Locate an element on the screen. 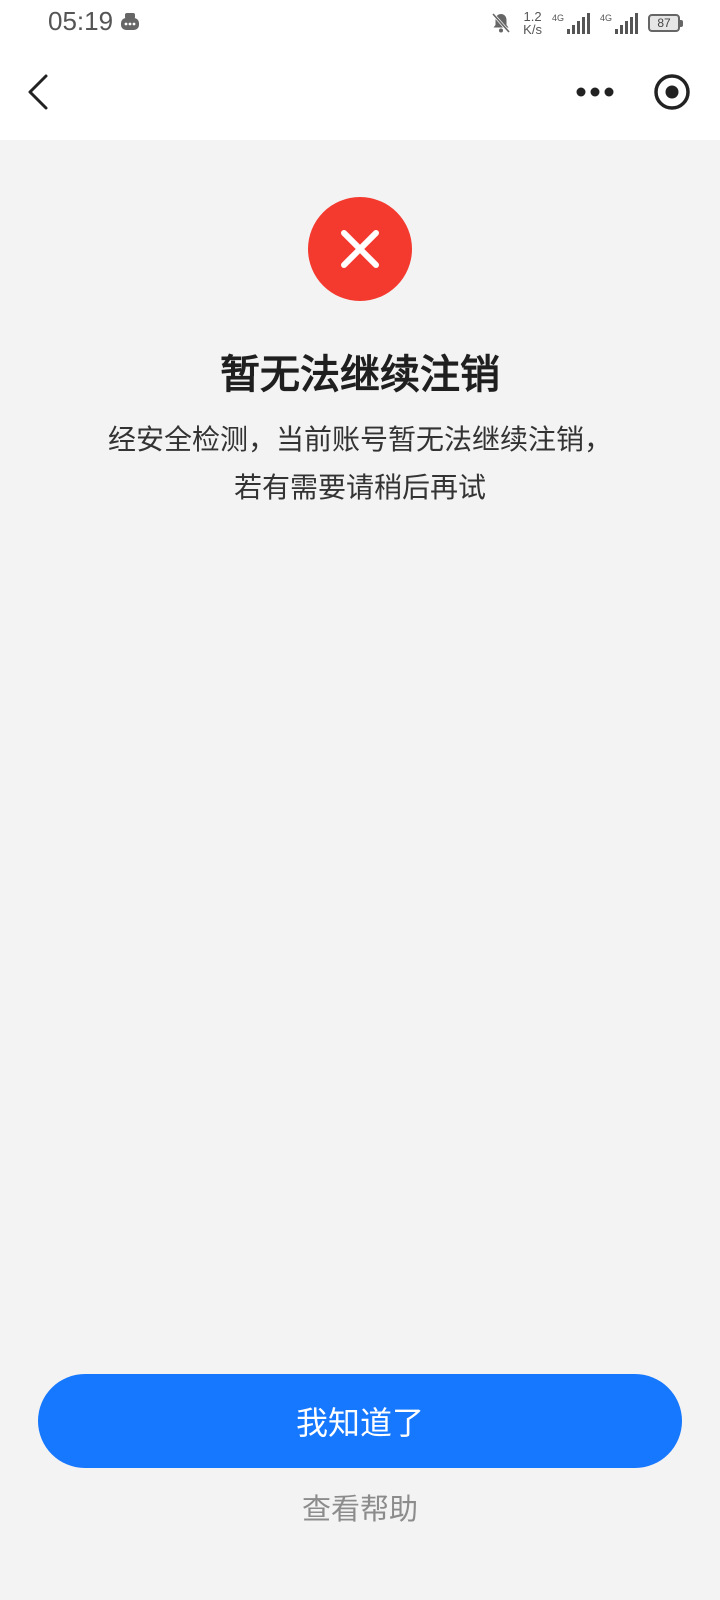  error-status-icon is located at coordinates (360, 249).